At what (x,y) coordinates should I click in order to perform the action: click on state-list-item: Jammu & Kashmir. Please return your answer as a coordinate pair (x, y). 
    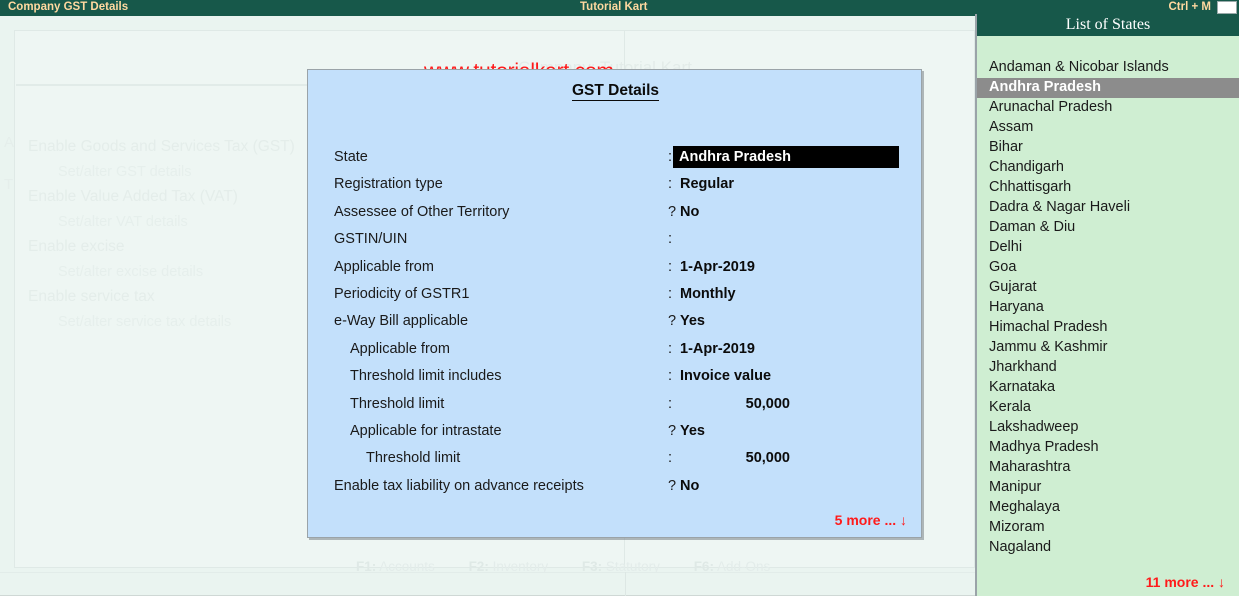
    Looking at the image, I should click on (1108, 348).